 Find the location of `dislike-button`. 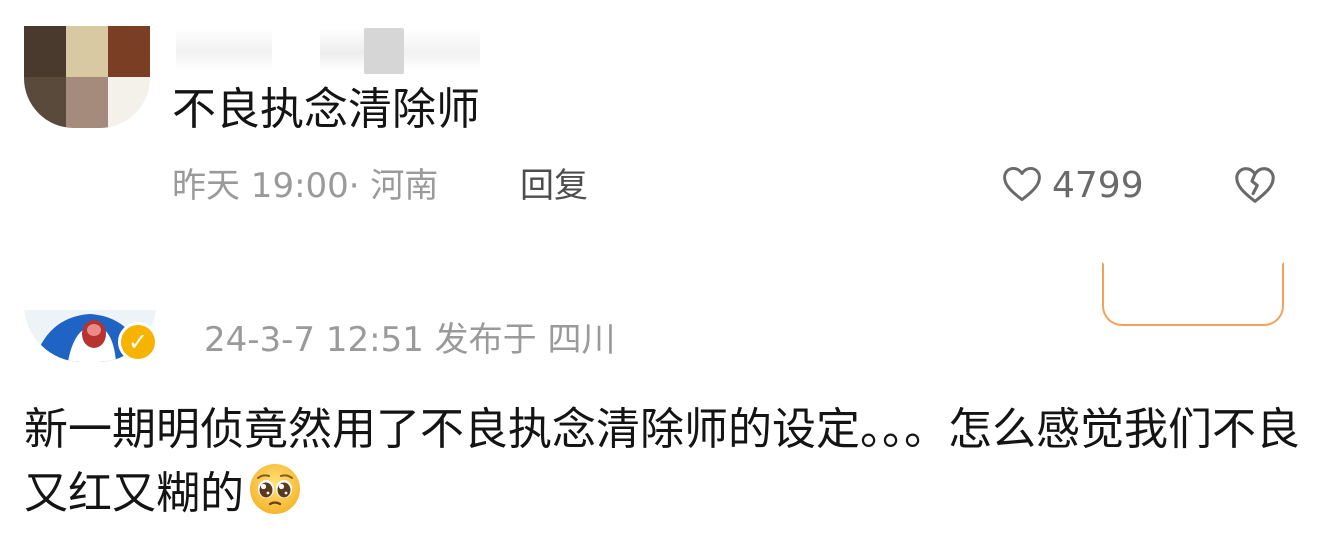

dislike-button is located at coordinates (1255, 187).